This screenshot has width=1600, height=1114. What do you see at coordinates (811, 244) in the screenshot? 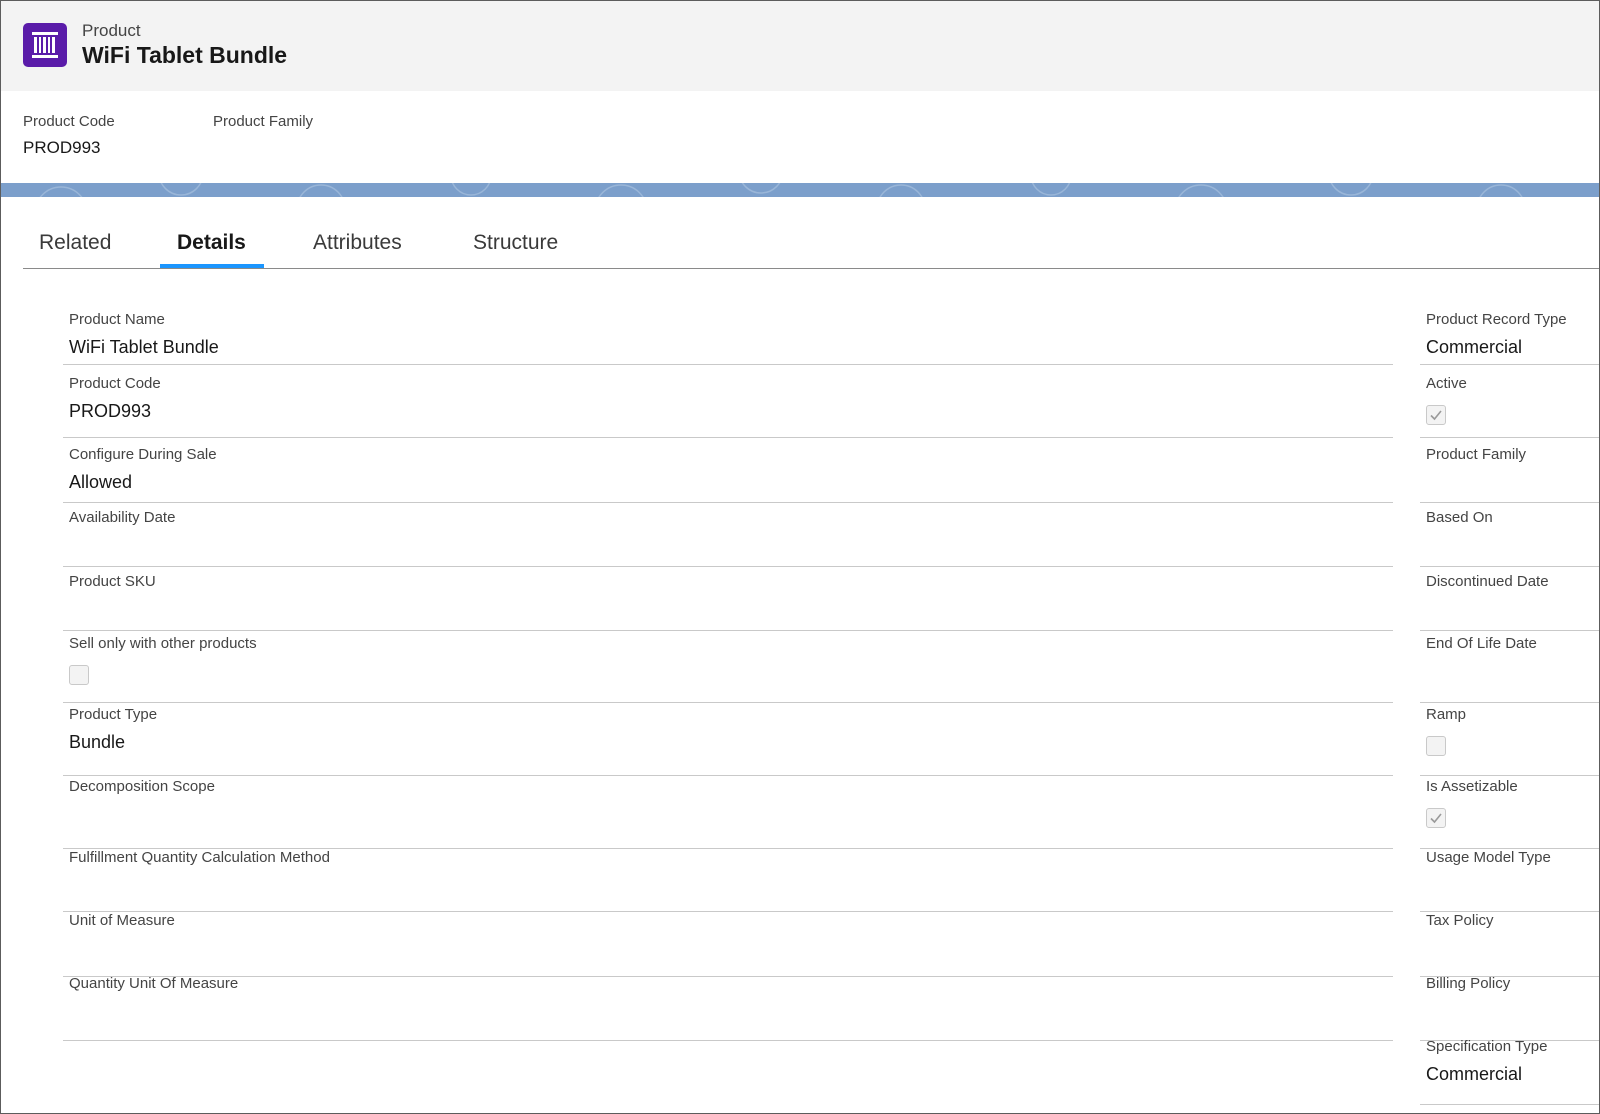
I see `tab-bar: Related Details Attributes Structure` at bounding box center [811, 244].